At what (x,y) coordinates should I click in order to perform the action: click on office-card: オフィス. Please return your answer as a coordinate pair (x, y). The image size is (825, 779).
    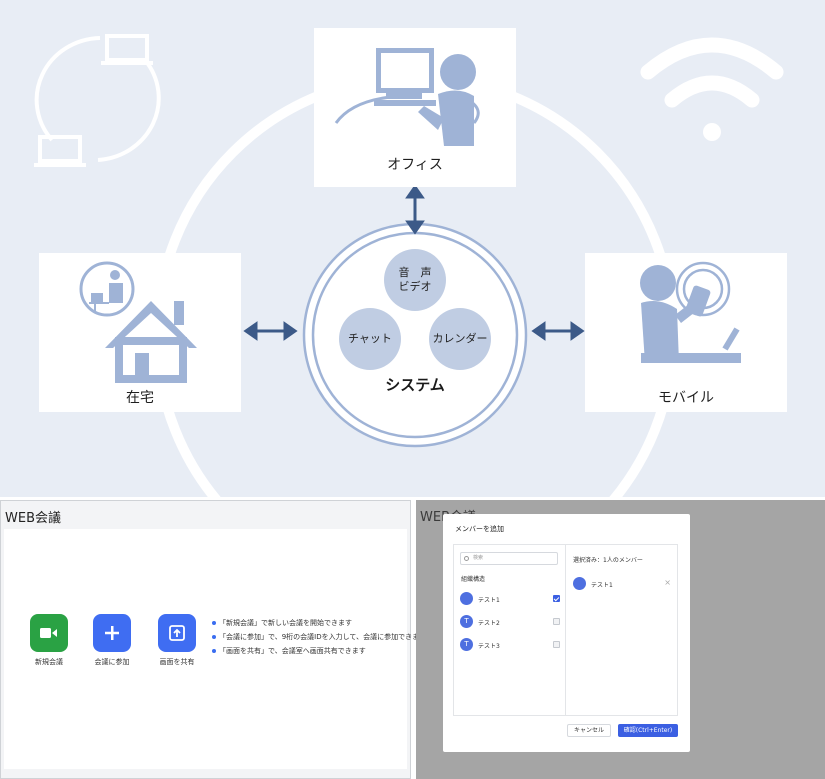
    Looking at the image, I should click on (415, 107).